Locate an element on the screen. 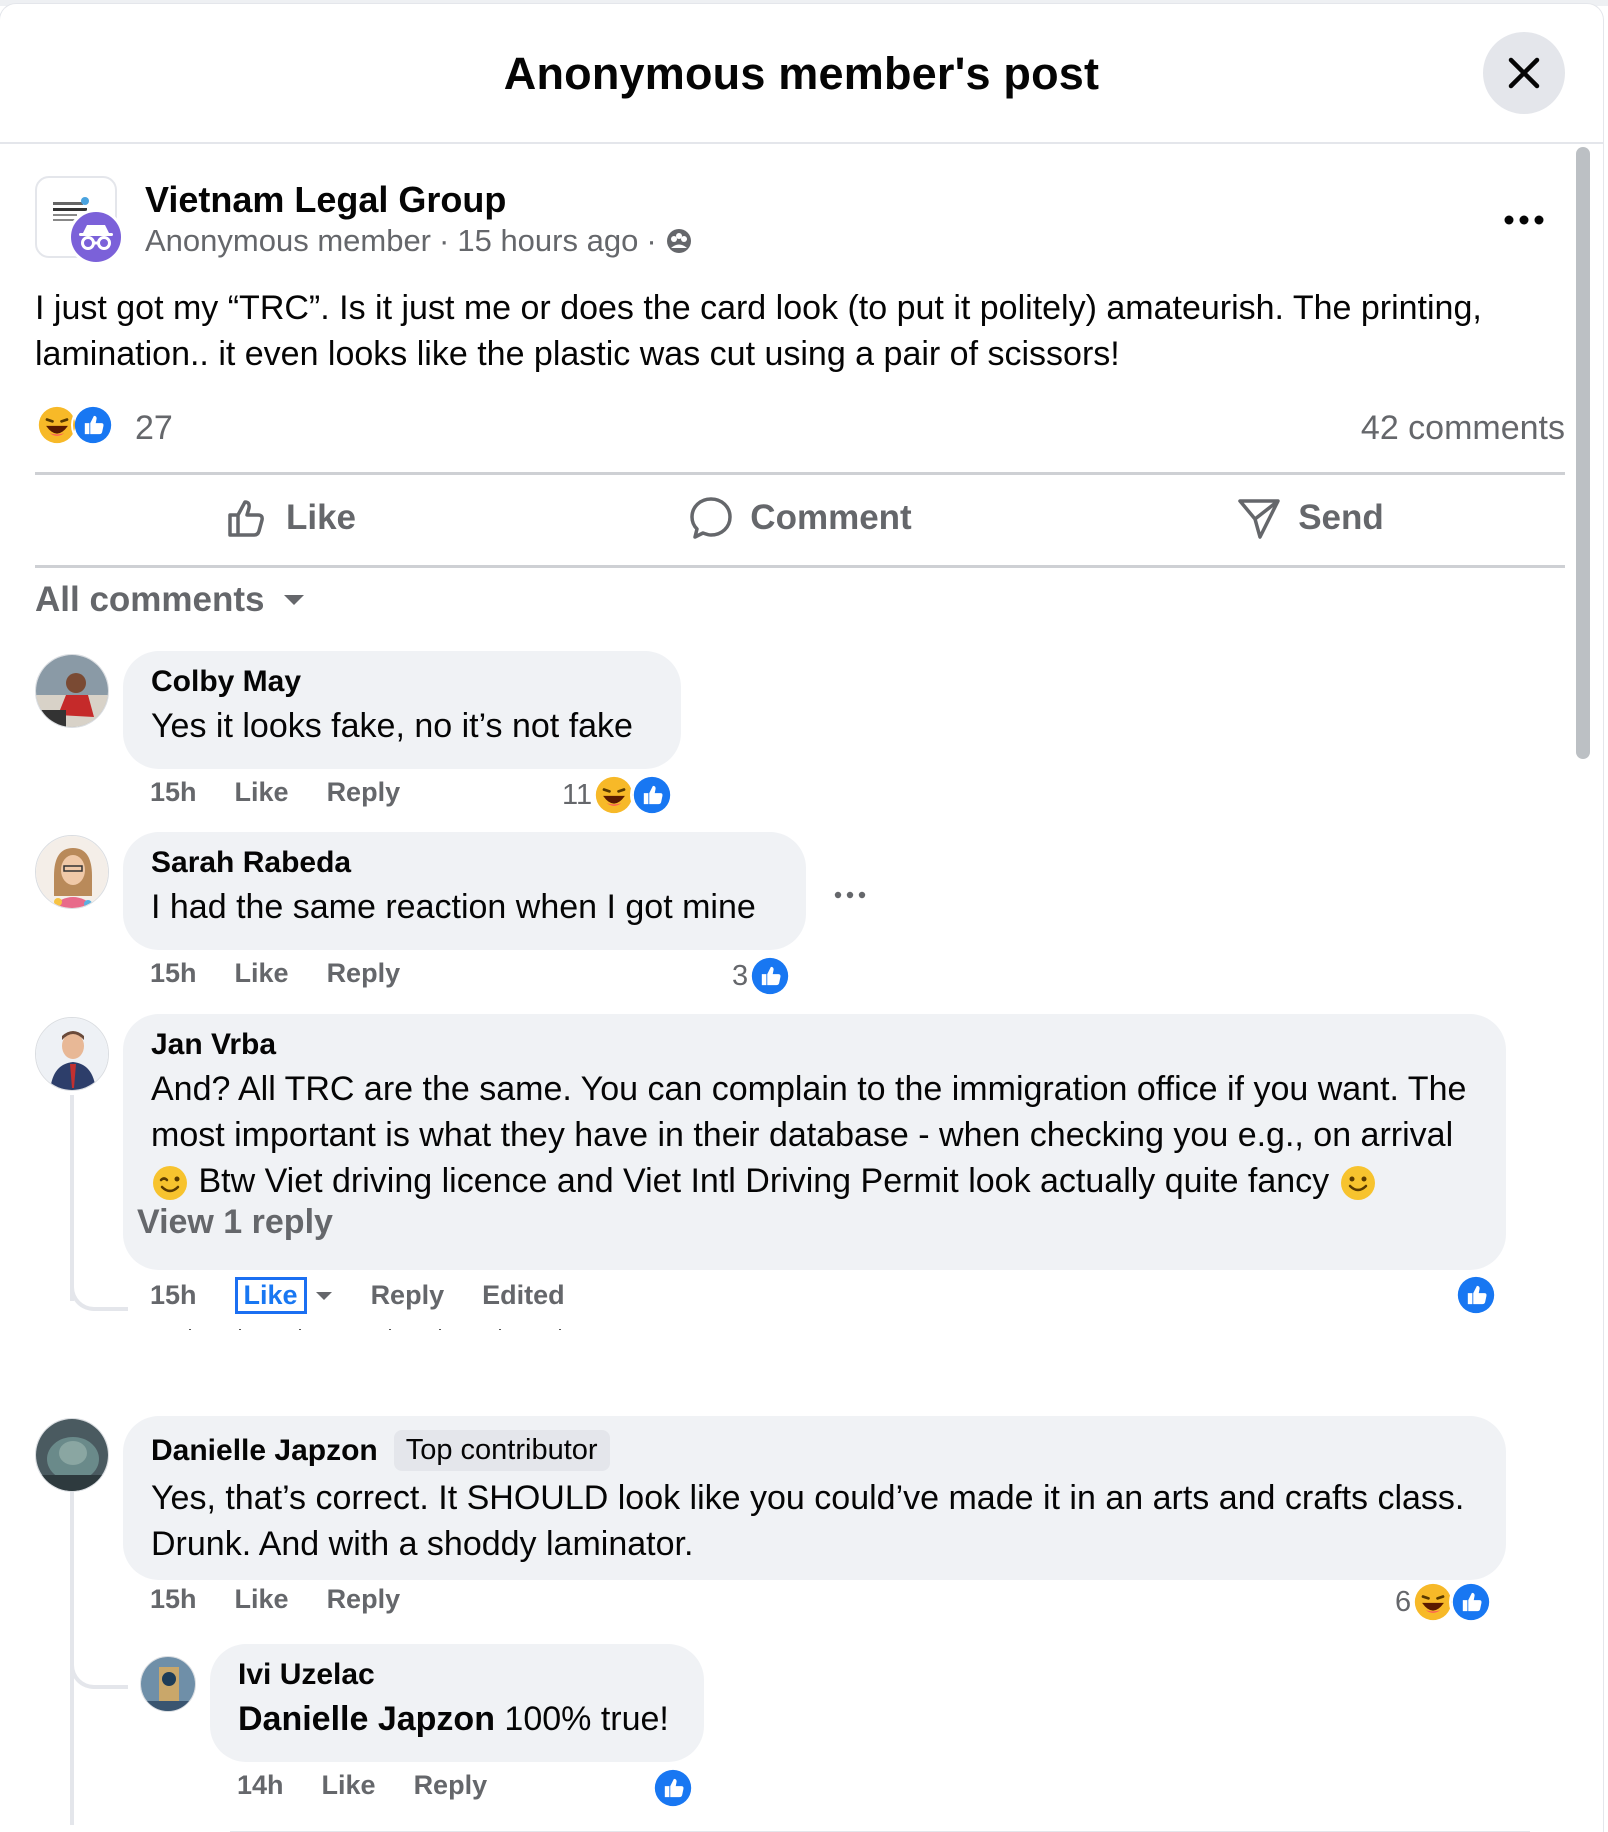 Image resolution: width=1608 pixels, height=1832 pixels. modal-header: Anonymous member's post is located at coordinates (801, 74).